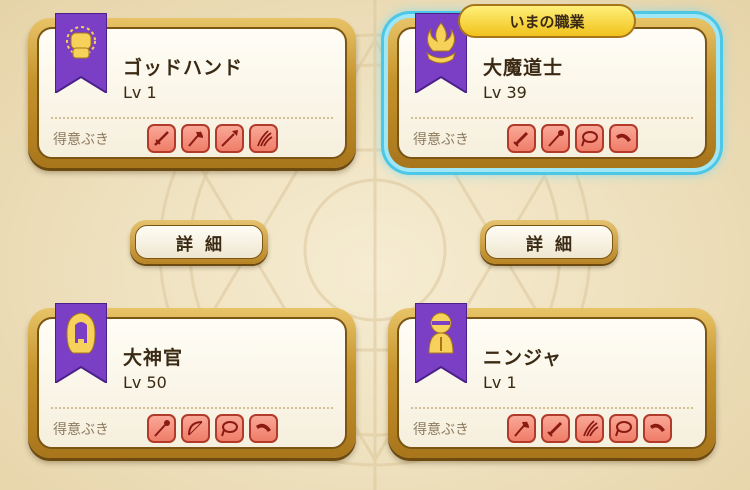  Describe the element at coordinates (523, 358) in the screenshot. I see `job-name: ニンジャ` at that location.